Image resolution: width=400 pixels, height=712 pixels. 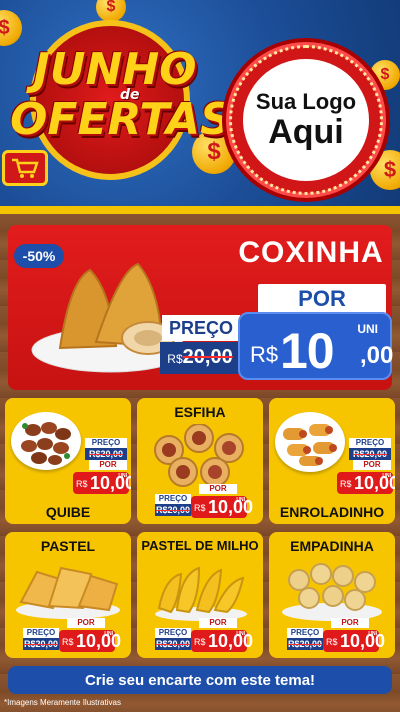 I want to click on logo-text-line1: Sua Logo, so click(x=306, y=102).